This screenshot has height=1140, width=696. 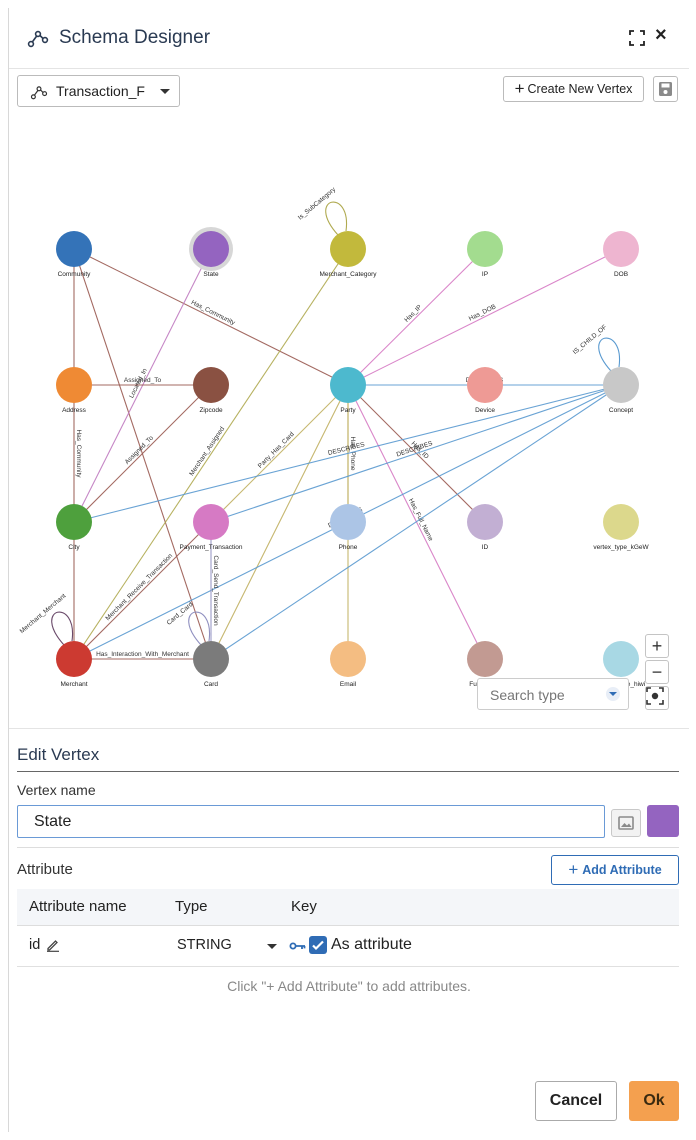 I want to click on vertex-dob, so click(x=621, y=249).